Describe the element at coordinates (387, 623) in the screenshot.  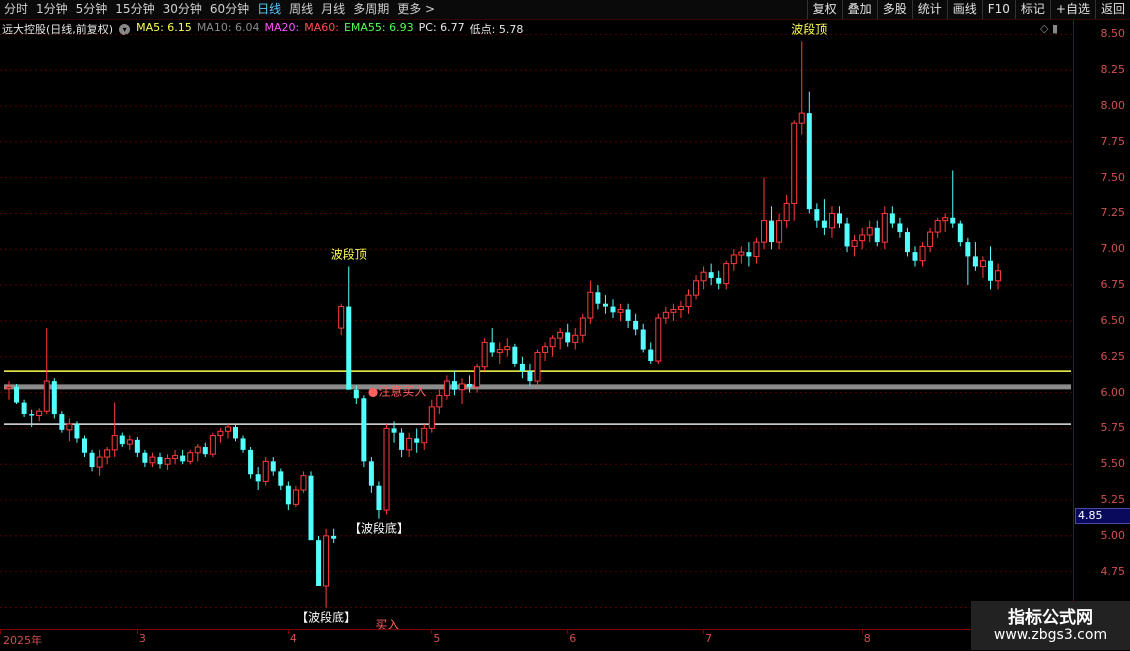
I see `signal-label: 买入` at that location.